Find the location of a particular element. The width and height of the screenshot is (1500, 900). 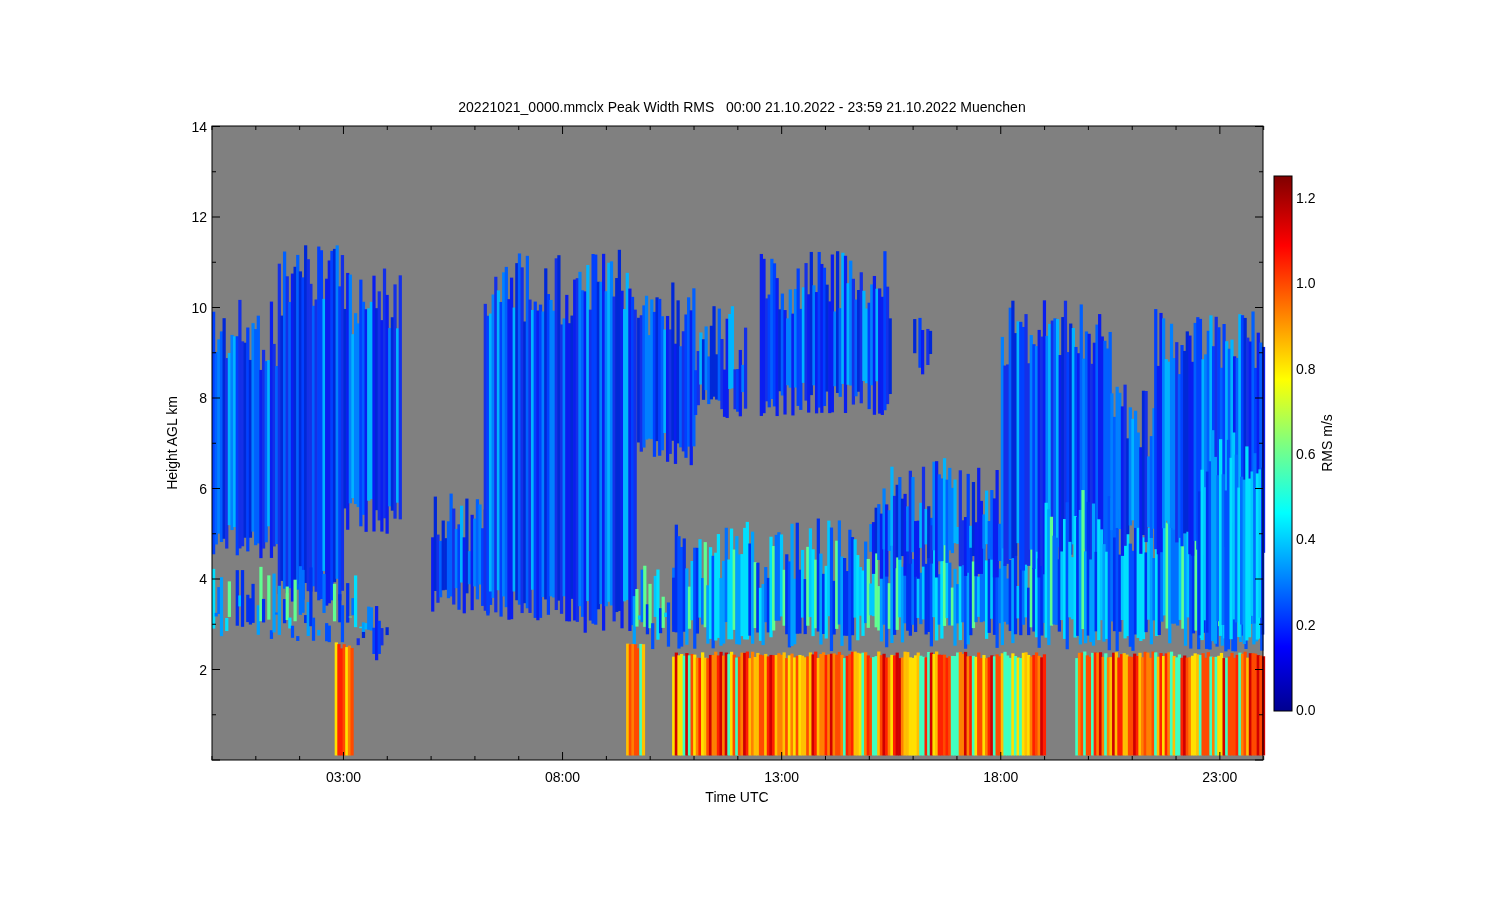

colorbar-tick-label: 0.4 is located at coordinates (1306, 539).